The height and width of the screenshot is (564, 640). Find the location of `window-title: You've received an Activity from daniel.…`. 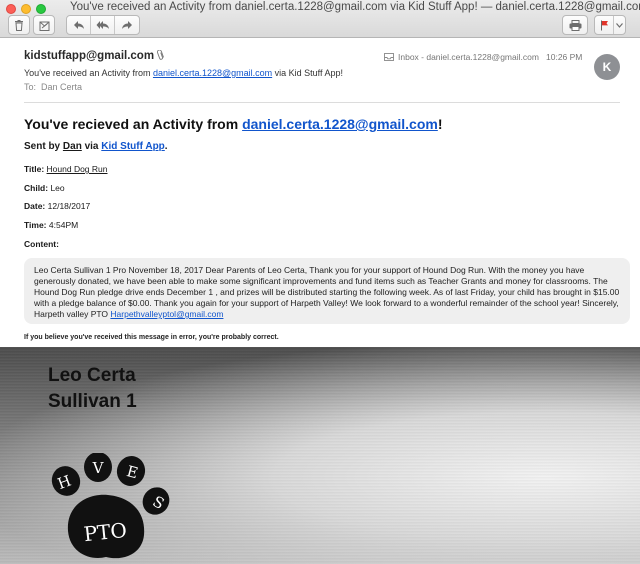

window-title: You've received an Activity from daniel.… is located at coordinates (355, 7).